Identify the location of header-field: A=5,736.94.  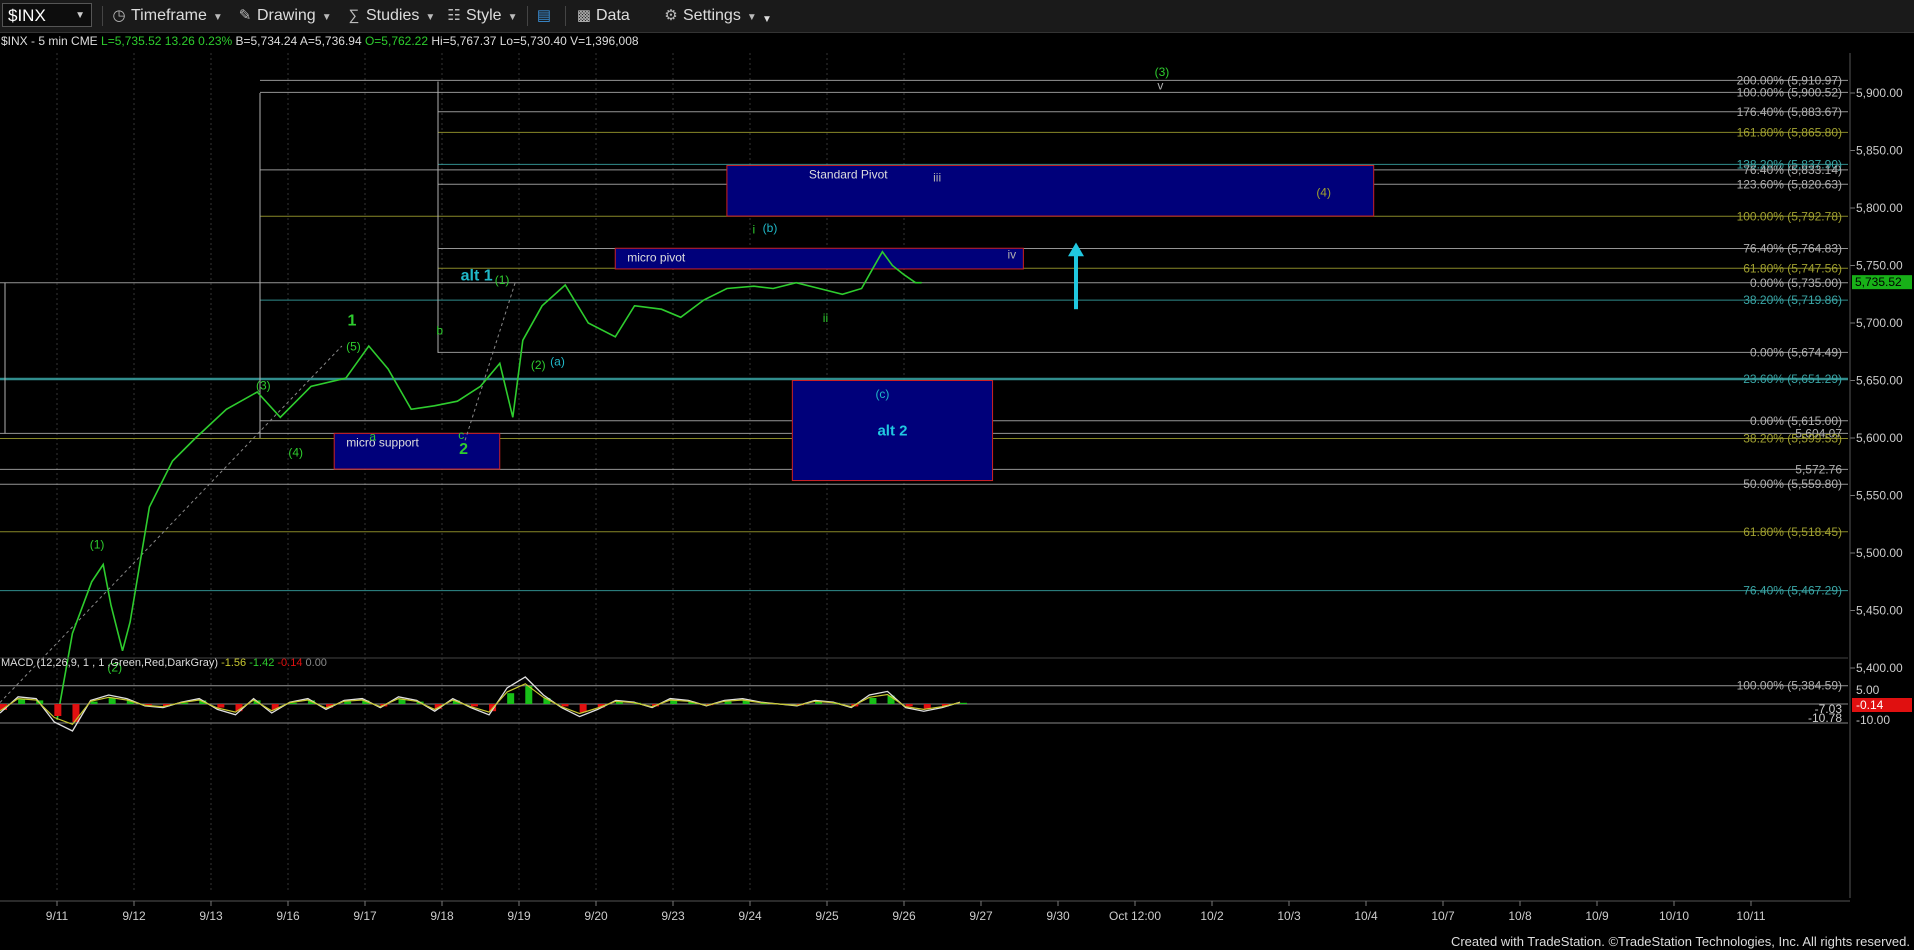
(332, 41).